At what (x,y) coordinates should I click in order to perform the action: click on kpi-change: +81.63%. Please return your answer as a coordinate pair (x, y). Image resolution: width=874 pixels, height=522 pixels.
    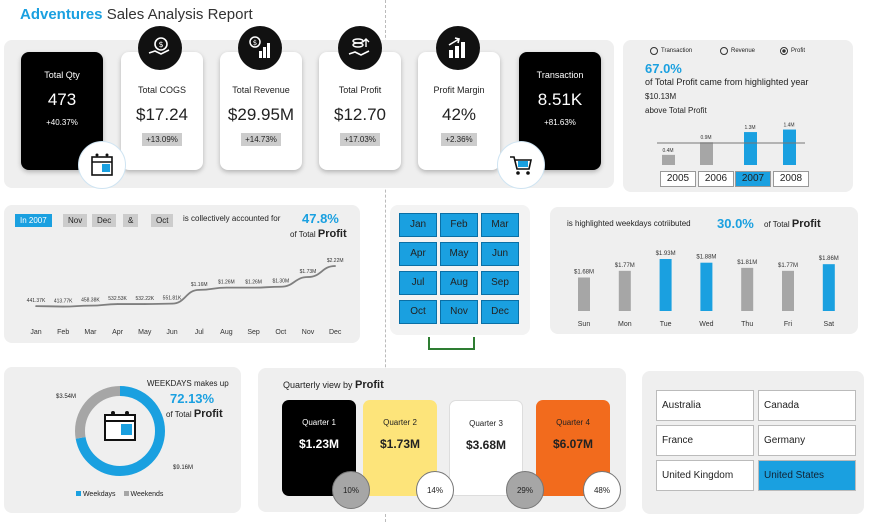
    Looking at the image, I should click on (560, 122).